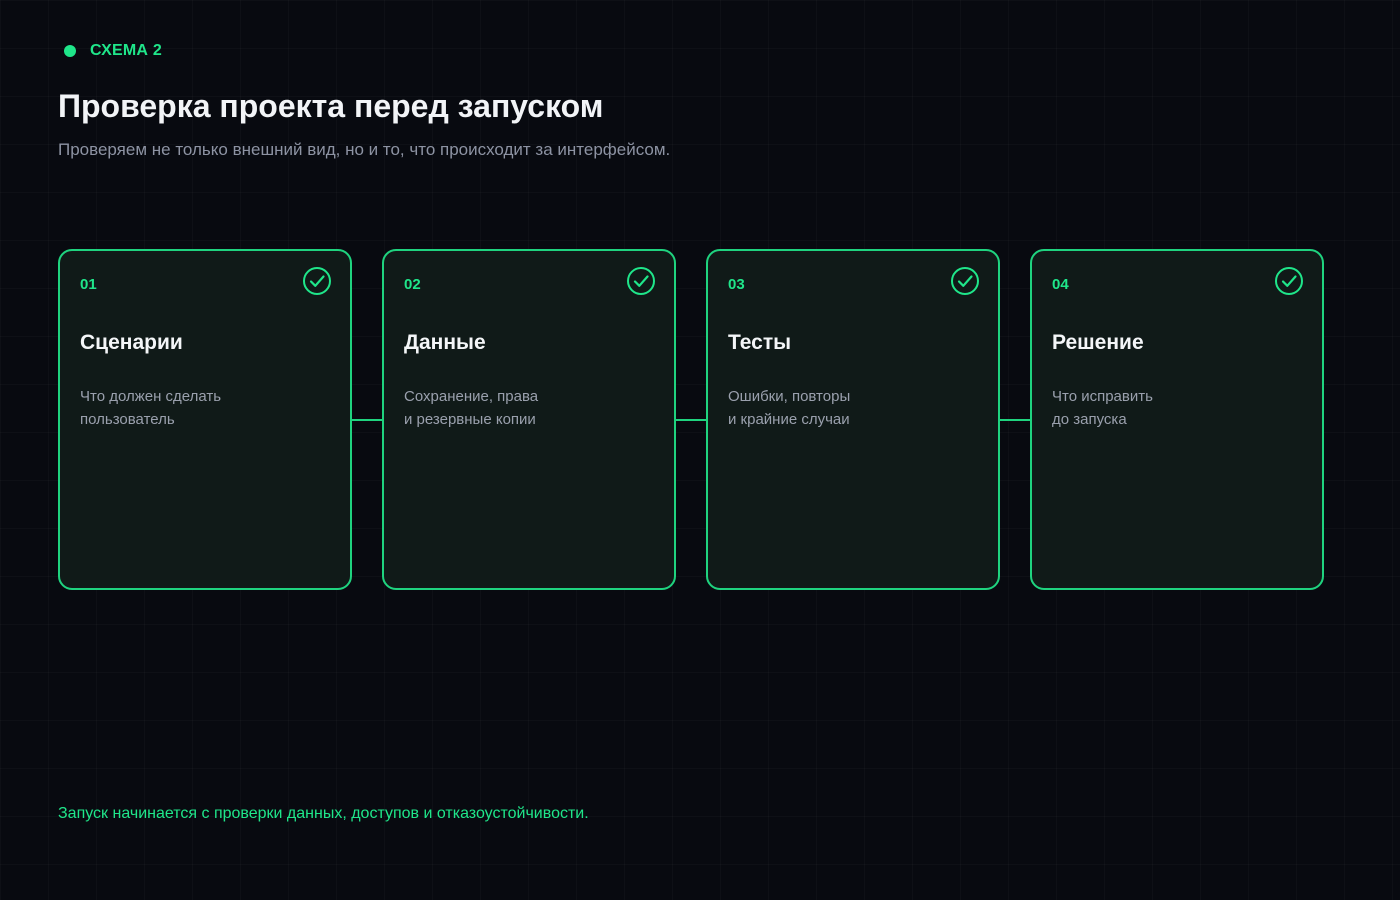  Describe the element at coordinates (789, 396) in the screenshot. I see `step-description-line: Ошибки, повторы` at that location.